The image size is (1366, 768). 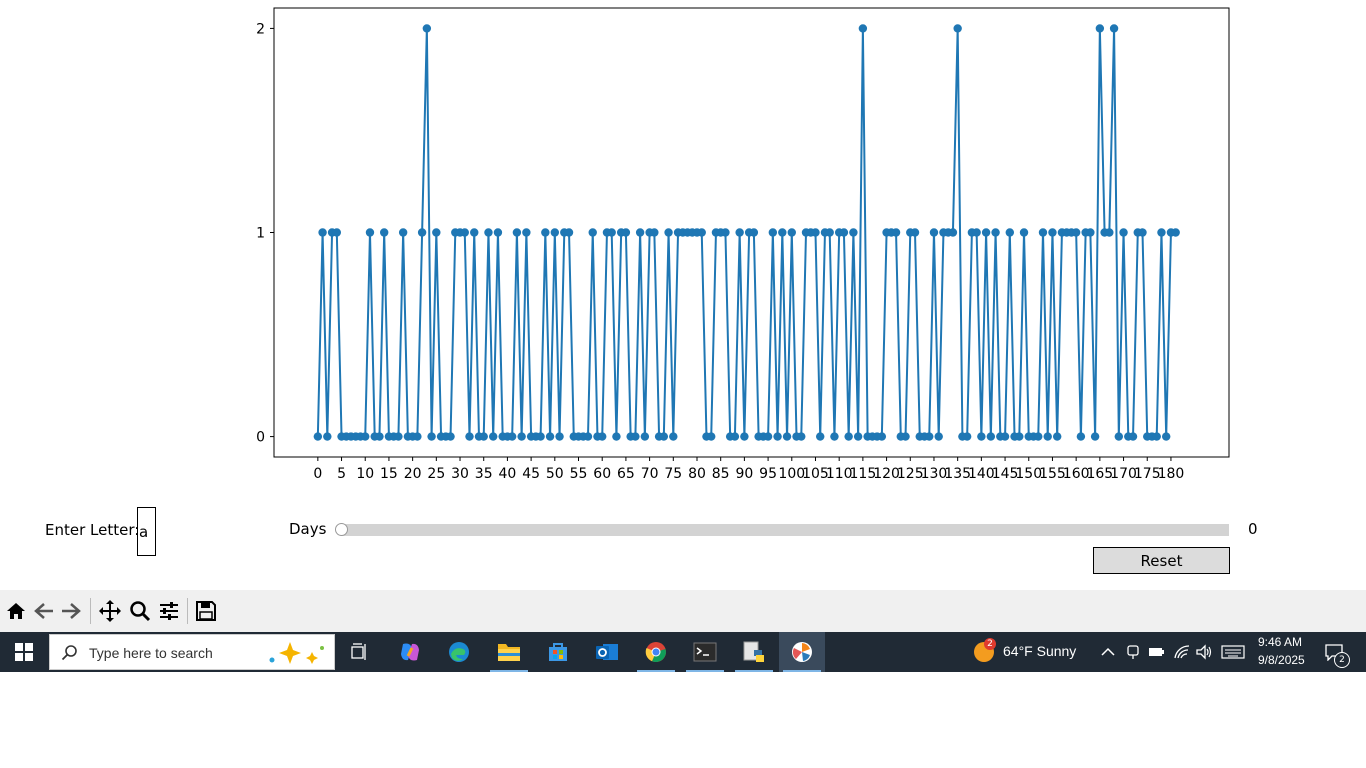 What do you see at coordinates (1233, 652) in the screenshot?
I see `keyboard-icon` at bounding box center [1233, 652].